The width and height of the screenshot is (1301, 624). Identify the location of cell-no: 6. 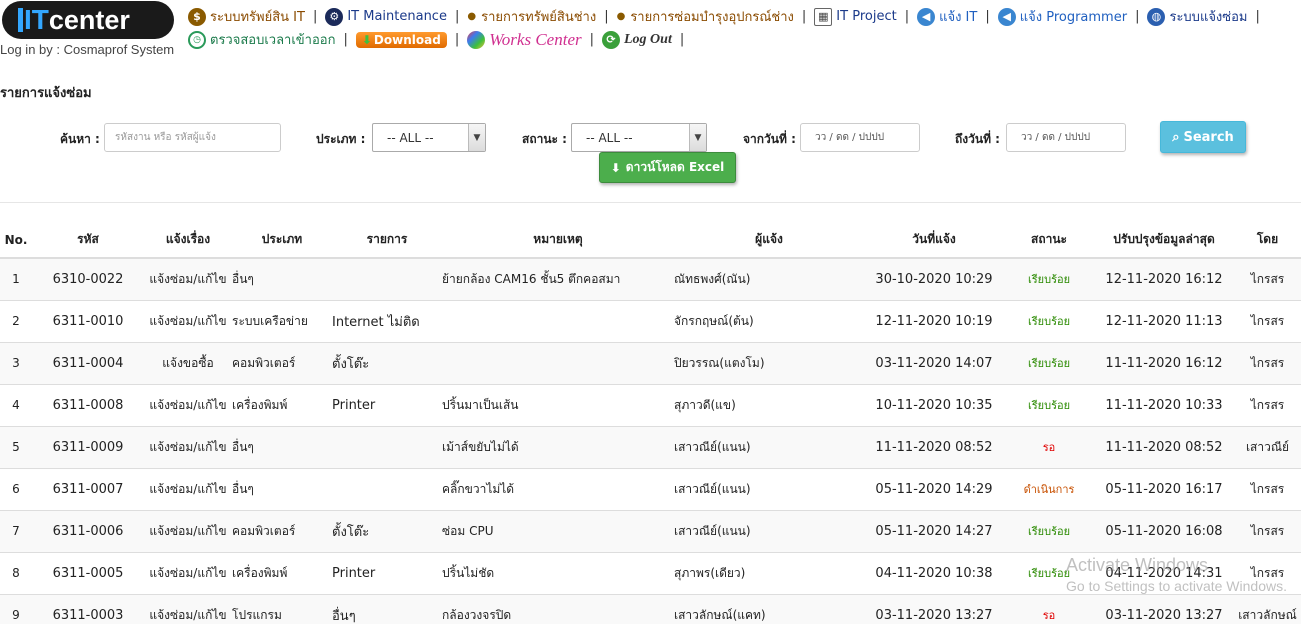
(16, 488).